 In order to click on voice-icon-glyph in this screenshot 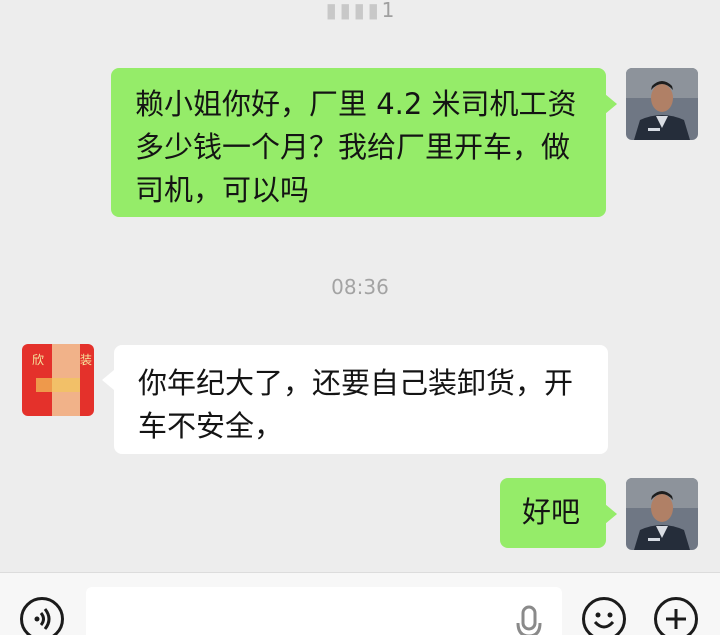, I will do `click(42, 619)`.